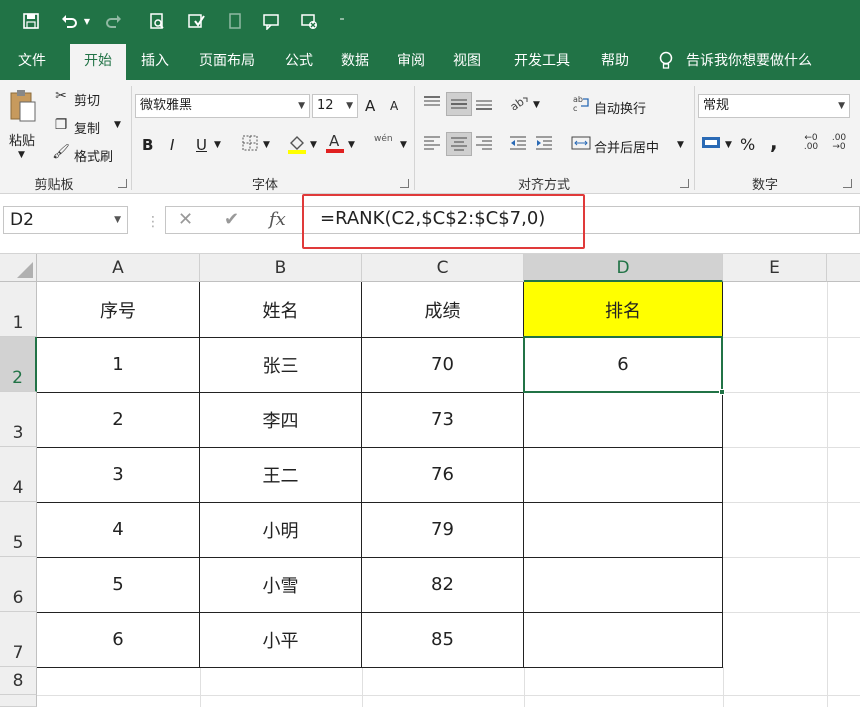 The image size is (860, 707). I want to click on underline-button: U, so click(201, 145).